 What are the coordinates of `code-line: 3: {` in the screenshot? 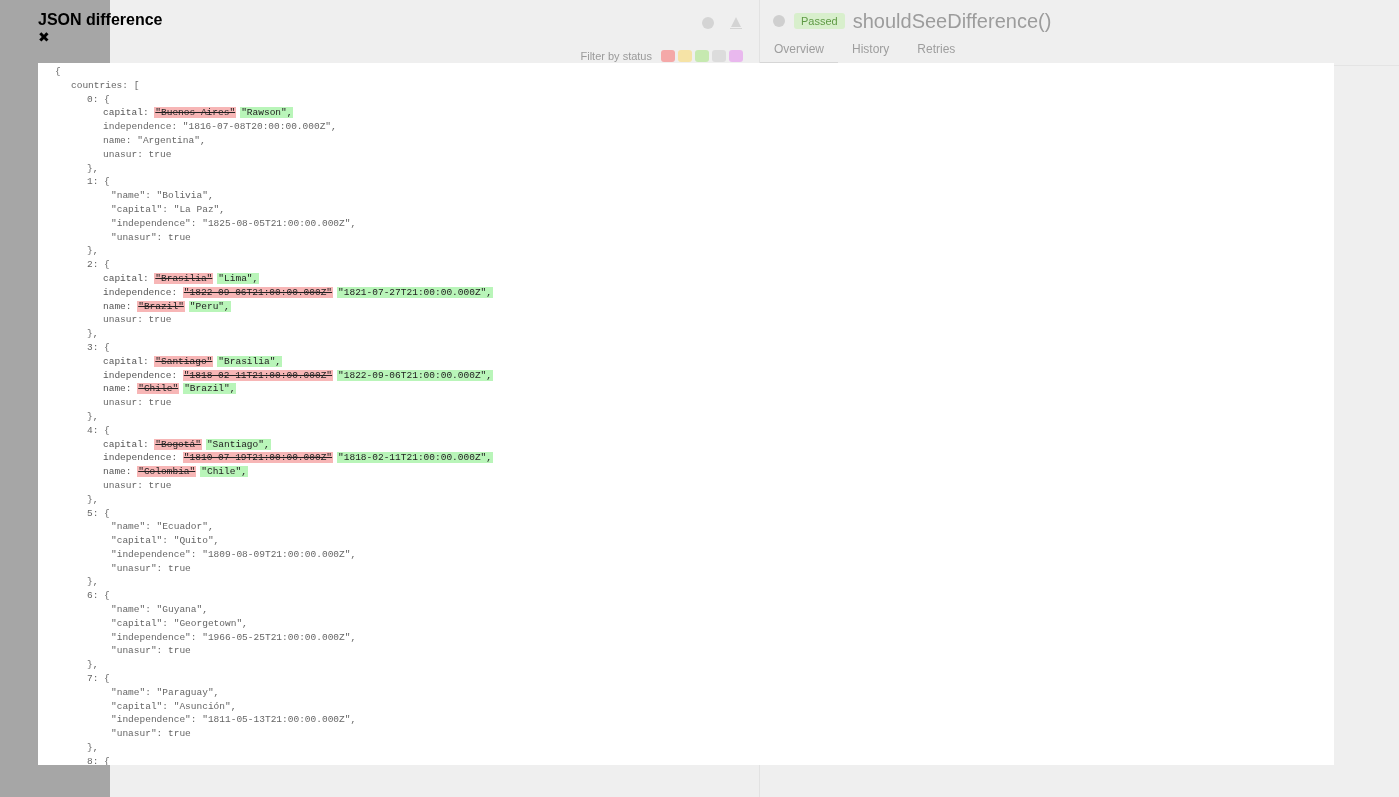 It's located at (98, 347).